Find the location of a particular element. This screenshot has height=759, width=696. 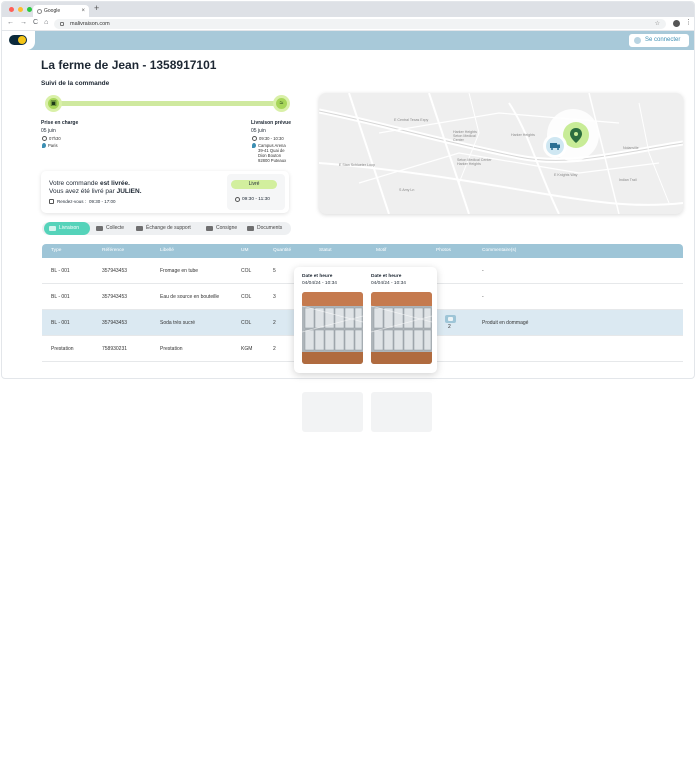

tracking-progress-line is located at coordinates (167, 103).